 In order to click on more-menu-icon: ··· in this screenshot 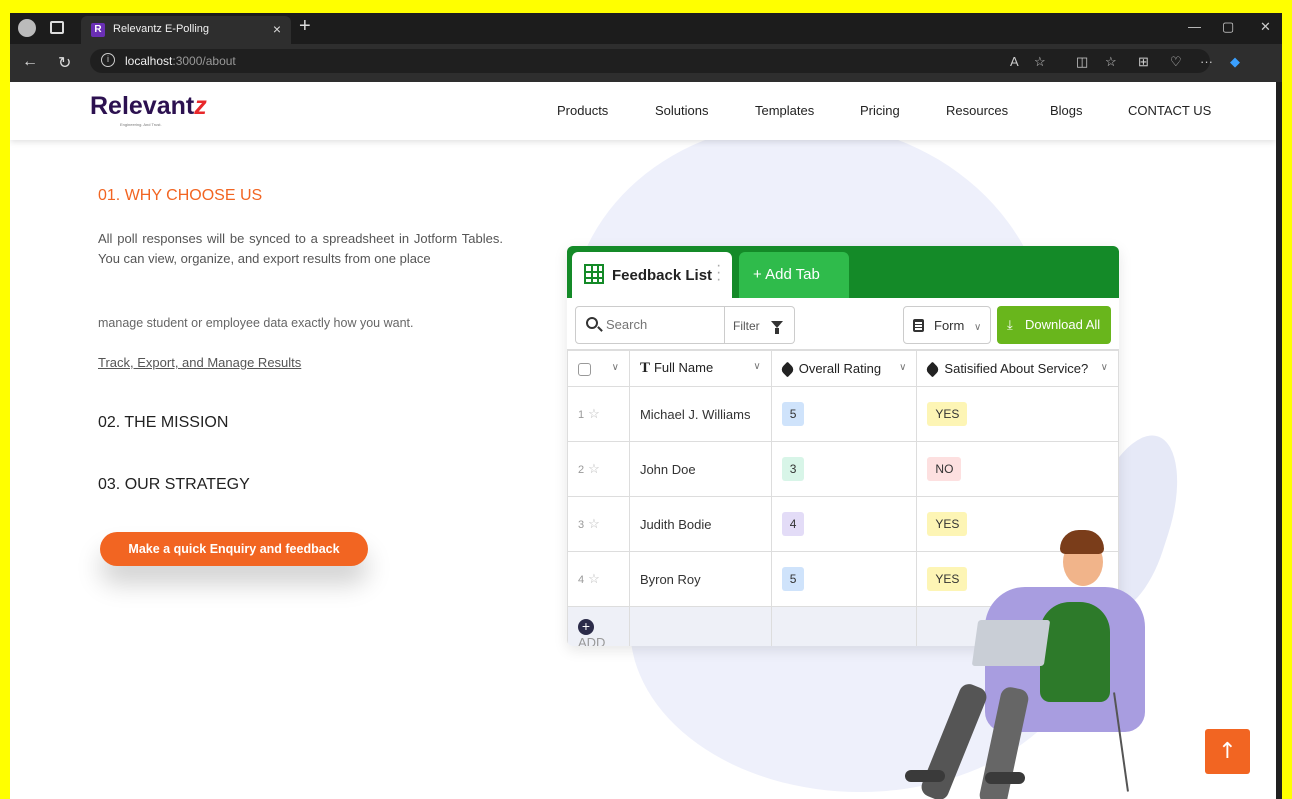, I will do `click(1206, 61)`.